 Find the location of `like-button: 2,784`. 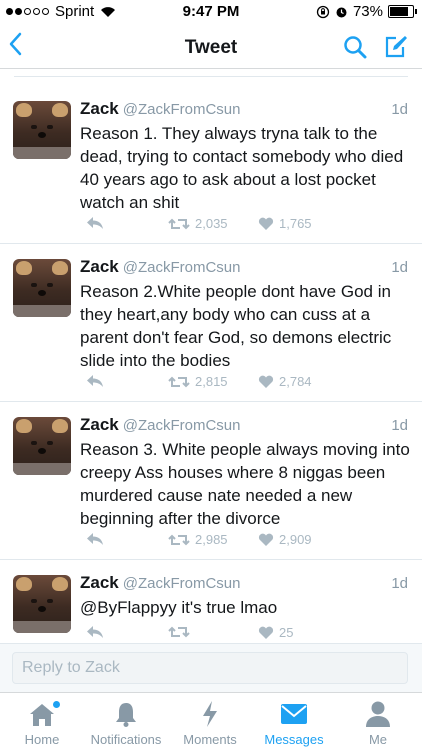

like-button: 2,784 is located at coordinates (285, 381).